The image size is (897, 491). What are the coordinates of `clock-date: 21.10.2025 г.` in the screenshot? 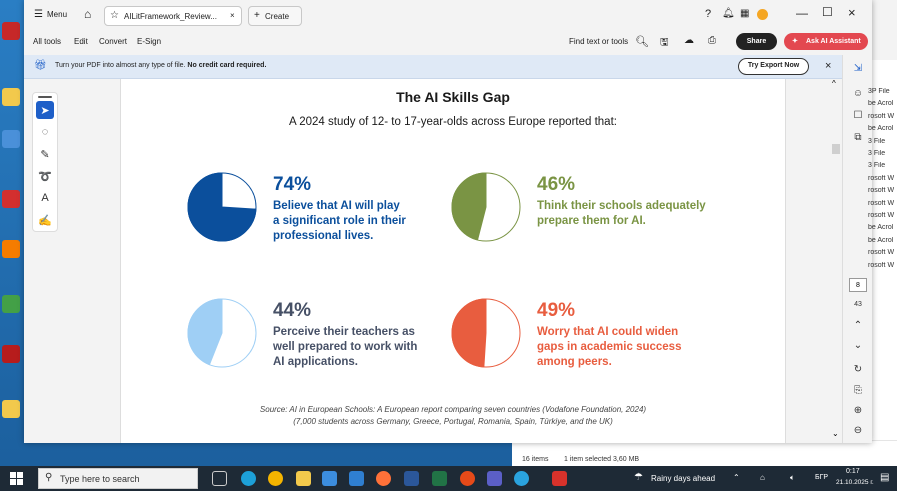 It's located at (855, 482).